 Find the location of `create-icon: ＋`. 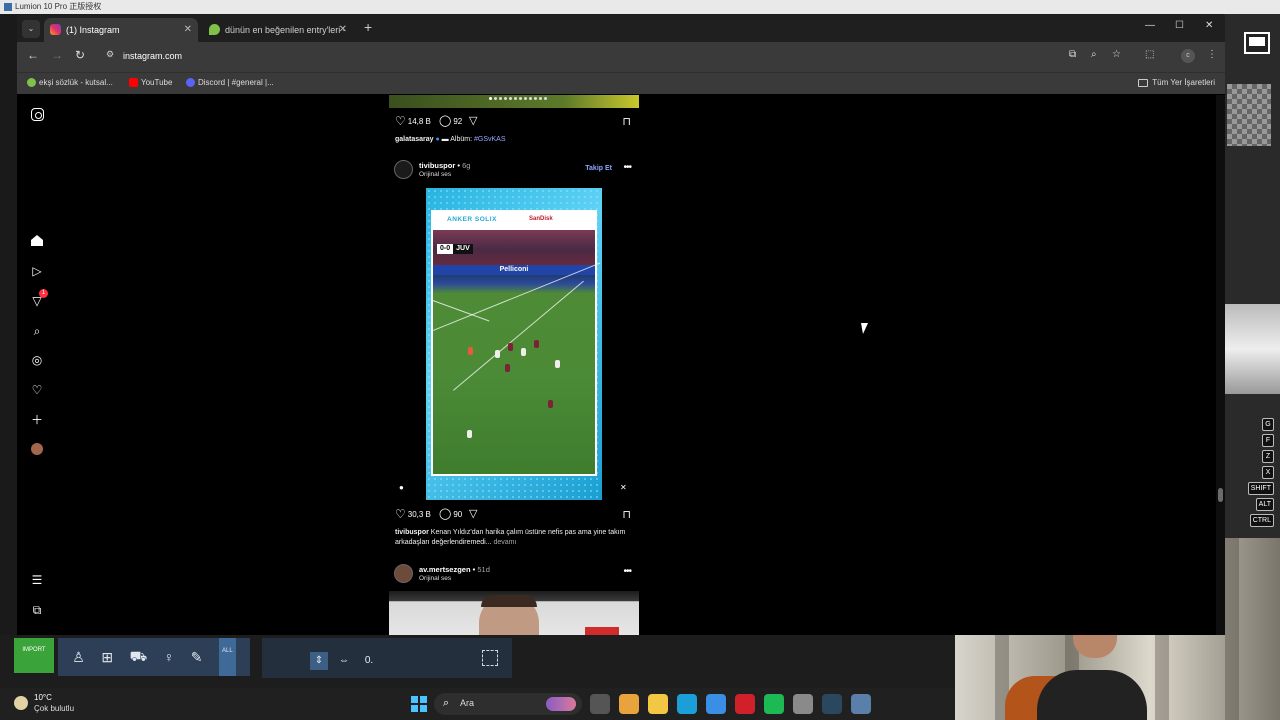

create-icon: ＋ is located at coordinates (37, 420).